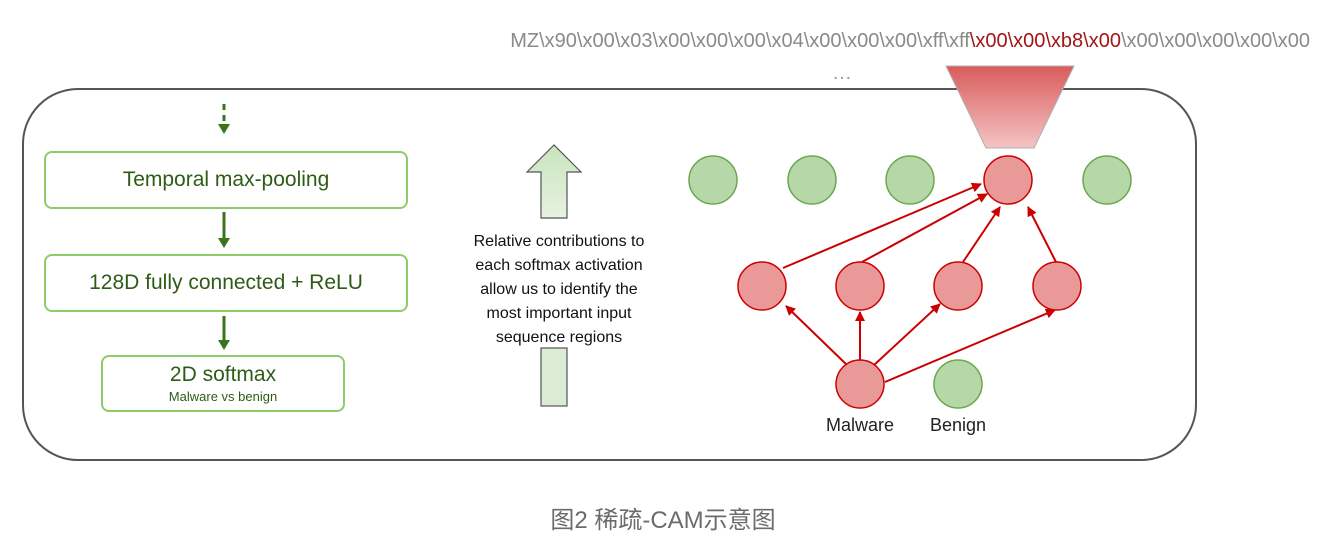 This screenshot has width=1326, height=560. Describe the element at coordinates (559, 241) in the screenshot. I see `explanation-line: Relative contributions to` at that location.